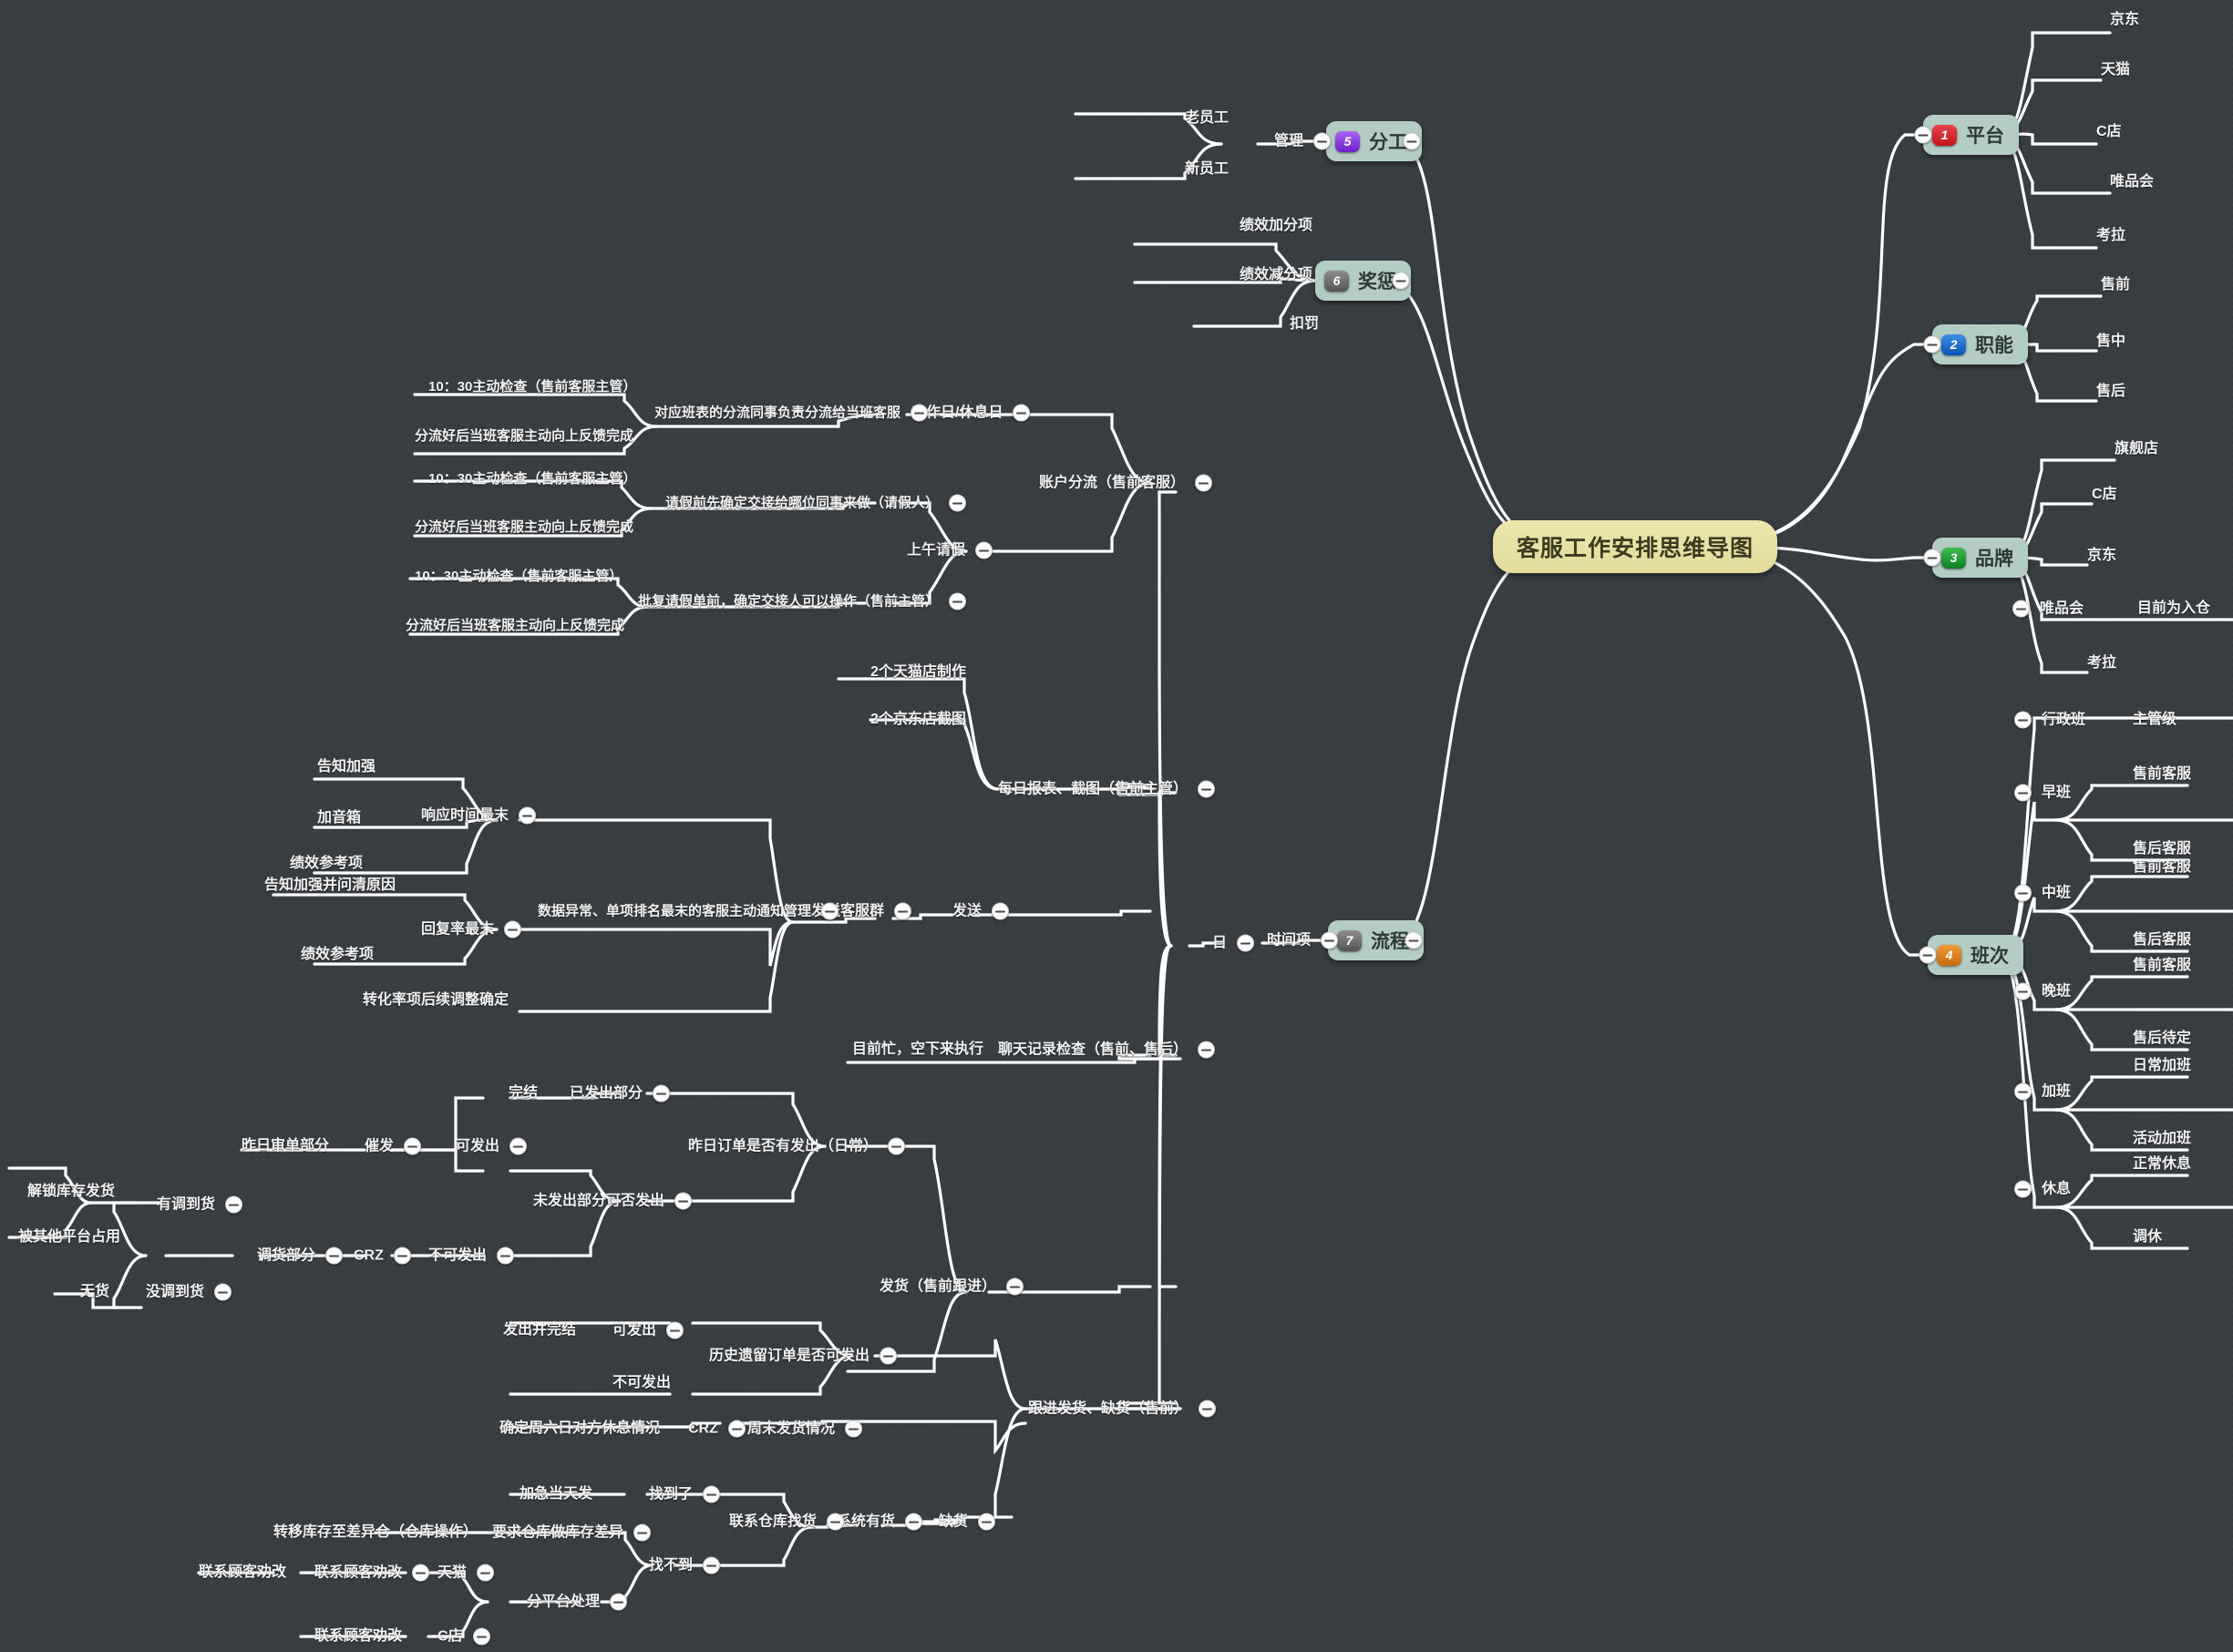  What do you see at coordinates (1304, 324) in the screenshot?
I see `node-reward-fine: 扣罚` at bounding box center [1304, 324].